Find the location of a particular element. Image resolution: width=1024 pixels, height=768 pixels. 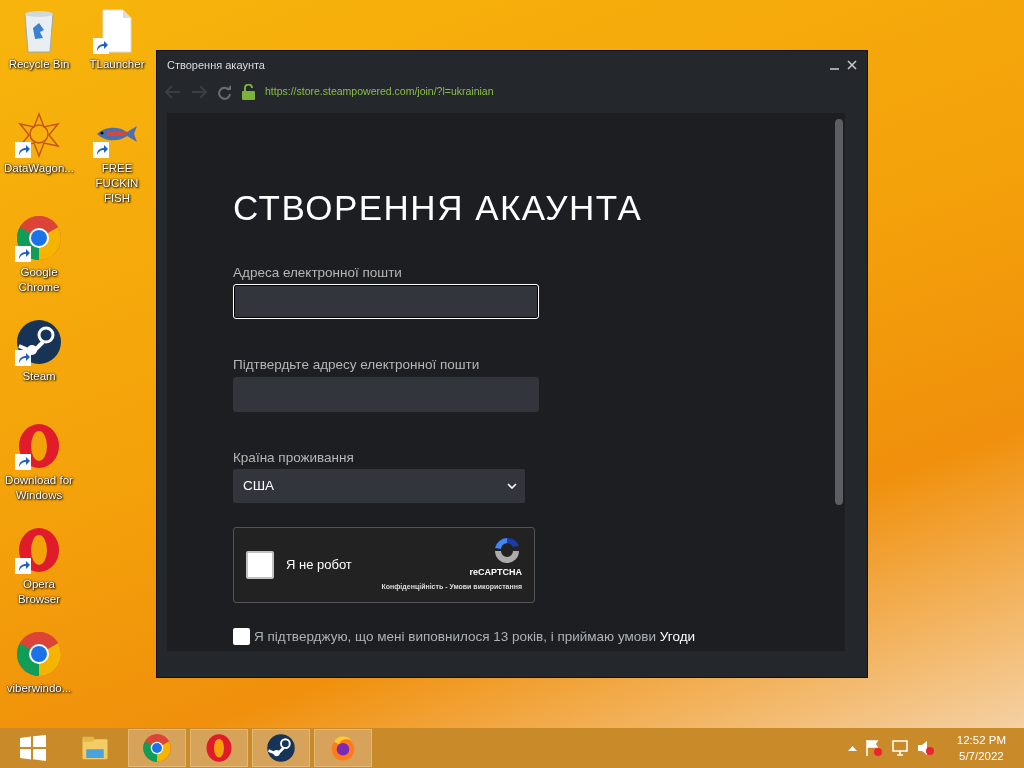

speaker-icon is located at coordinates (925, 748).